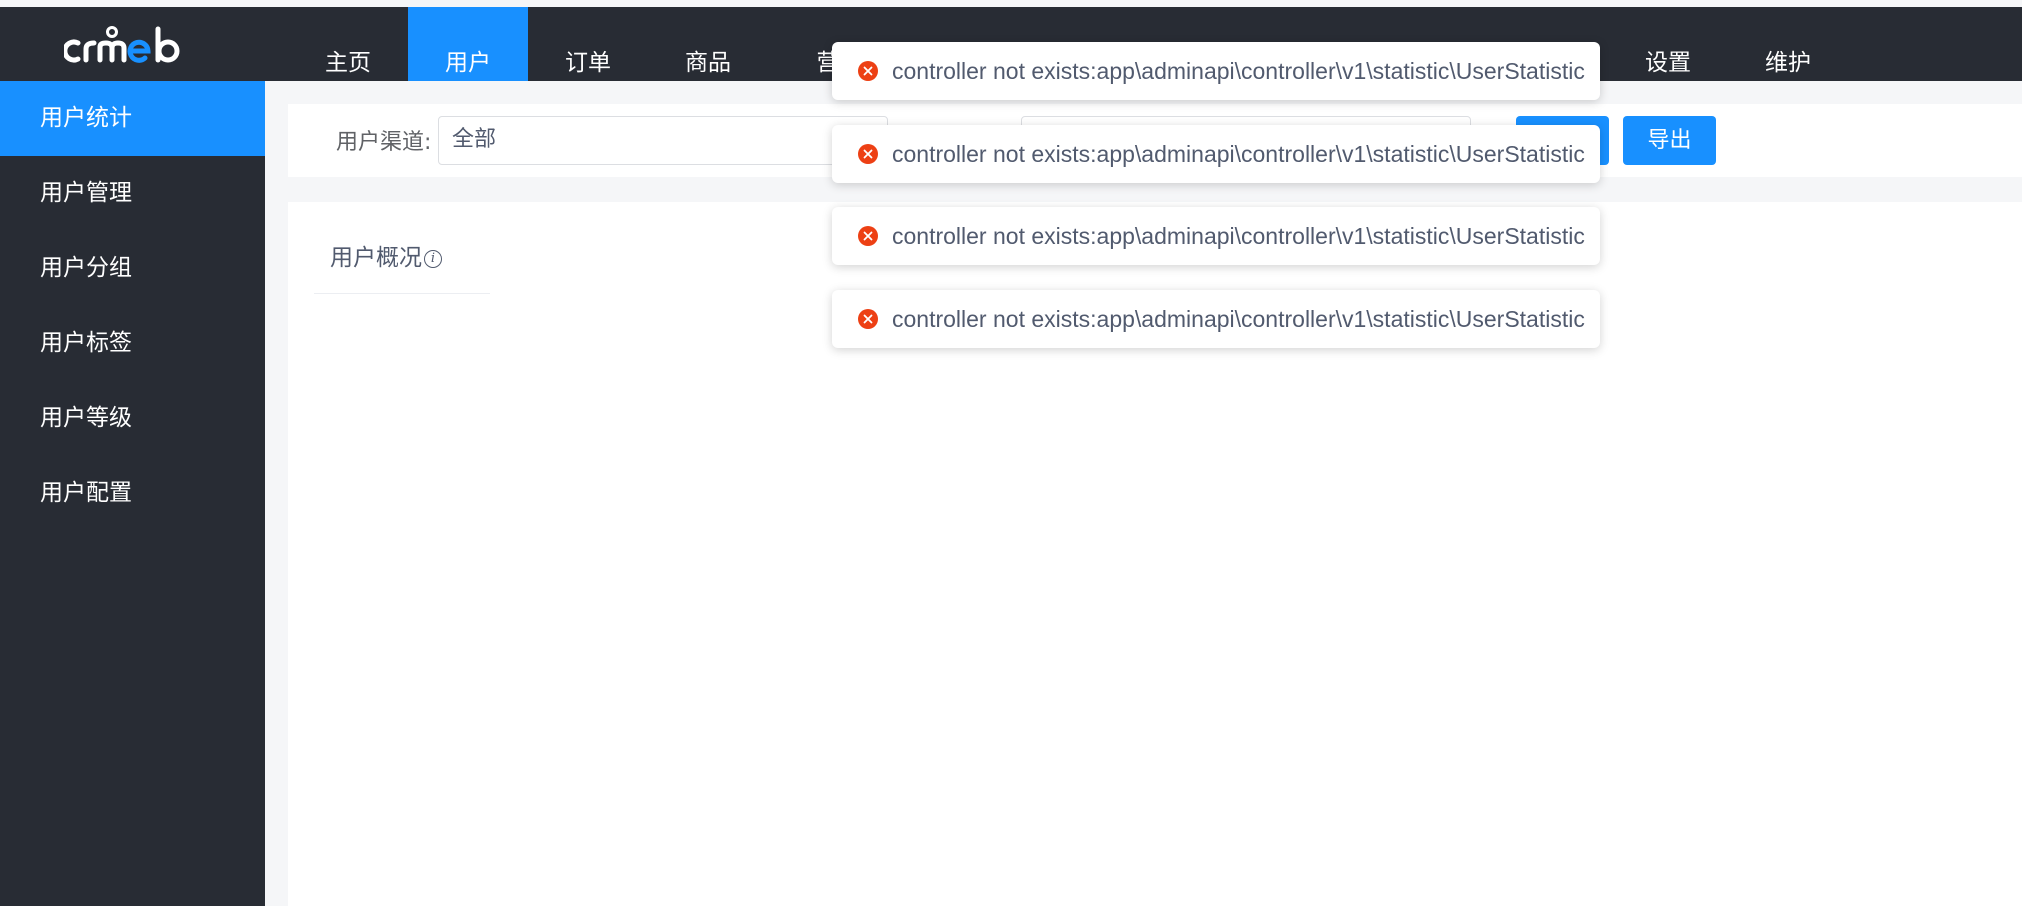 Image resolution: width=2022 pixels, height=906 pixels. I want to click on sidebar-item-user-groups: 用户分组, so click(132, 268).